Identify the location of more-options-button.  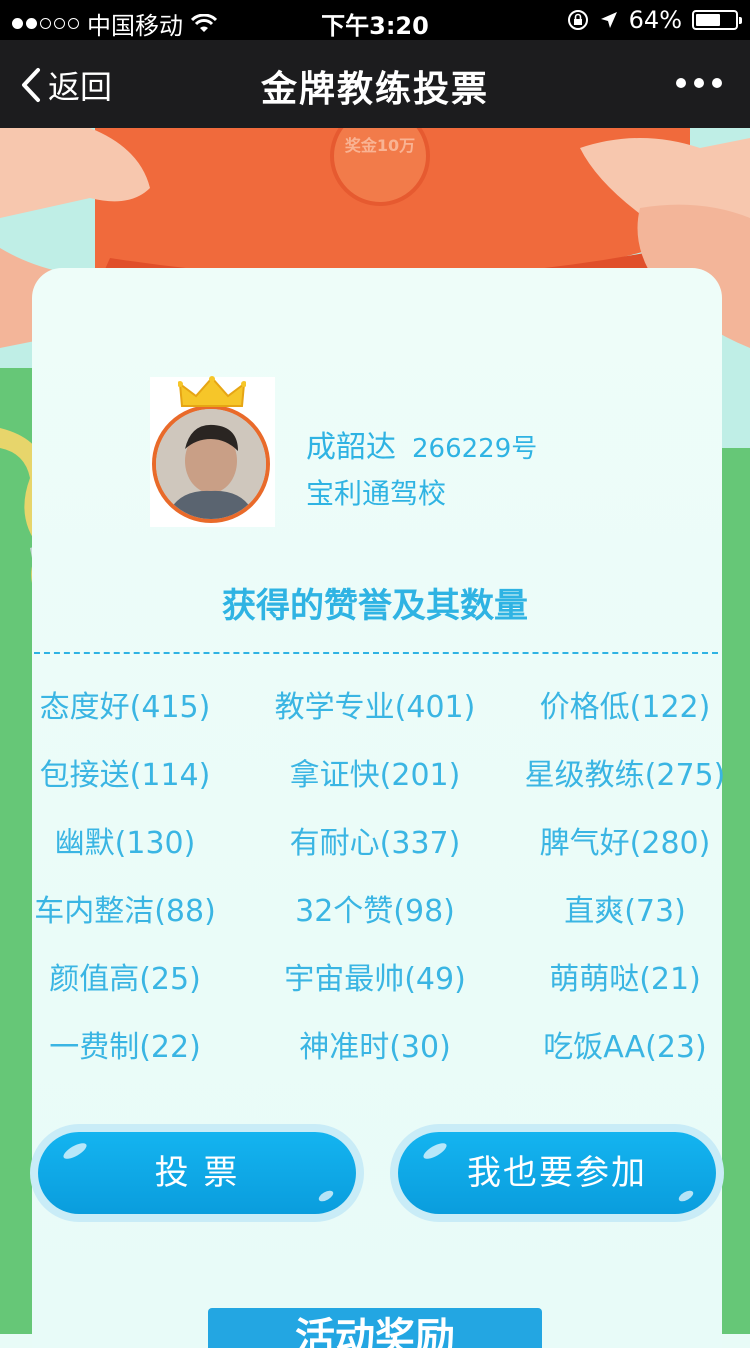
(699, 83).